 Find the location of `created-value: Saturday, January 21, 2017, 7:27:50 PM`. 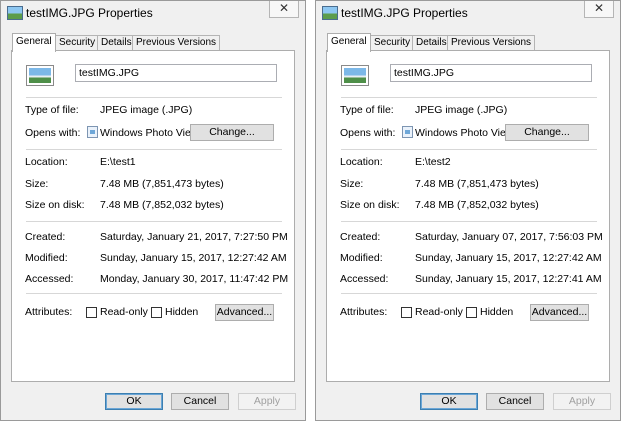

created-value: Saturday, January 21, 2017, 7:27:50 PM is located at coordinates (194, 237).